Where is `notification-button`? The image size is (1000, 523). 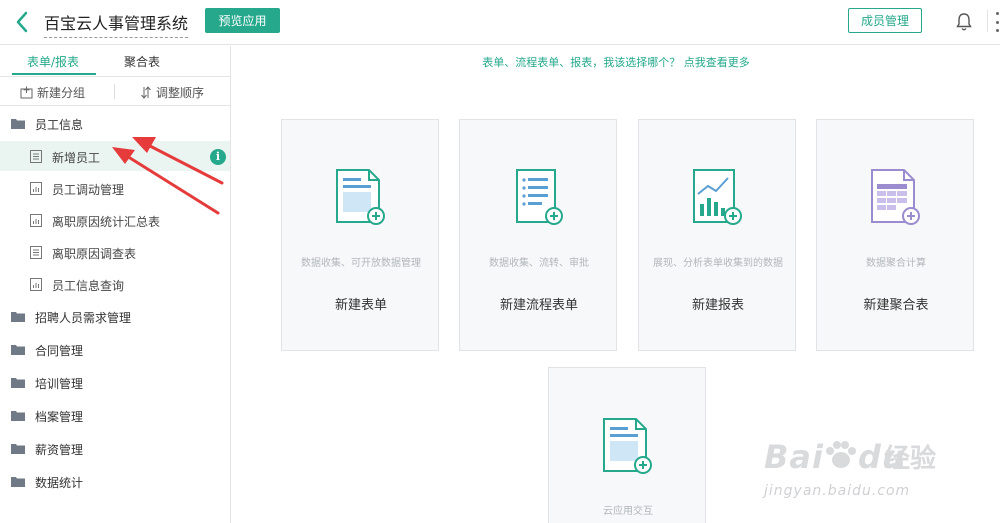
notification-button is located at coordinates (964, 22).